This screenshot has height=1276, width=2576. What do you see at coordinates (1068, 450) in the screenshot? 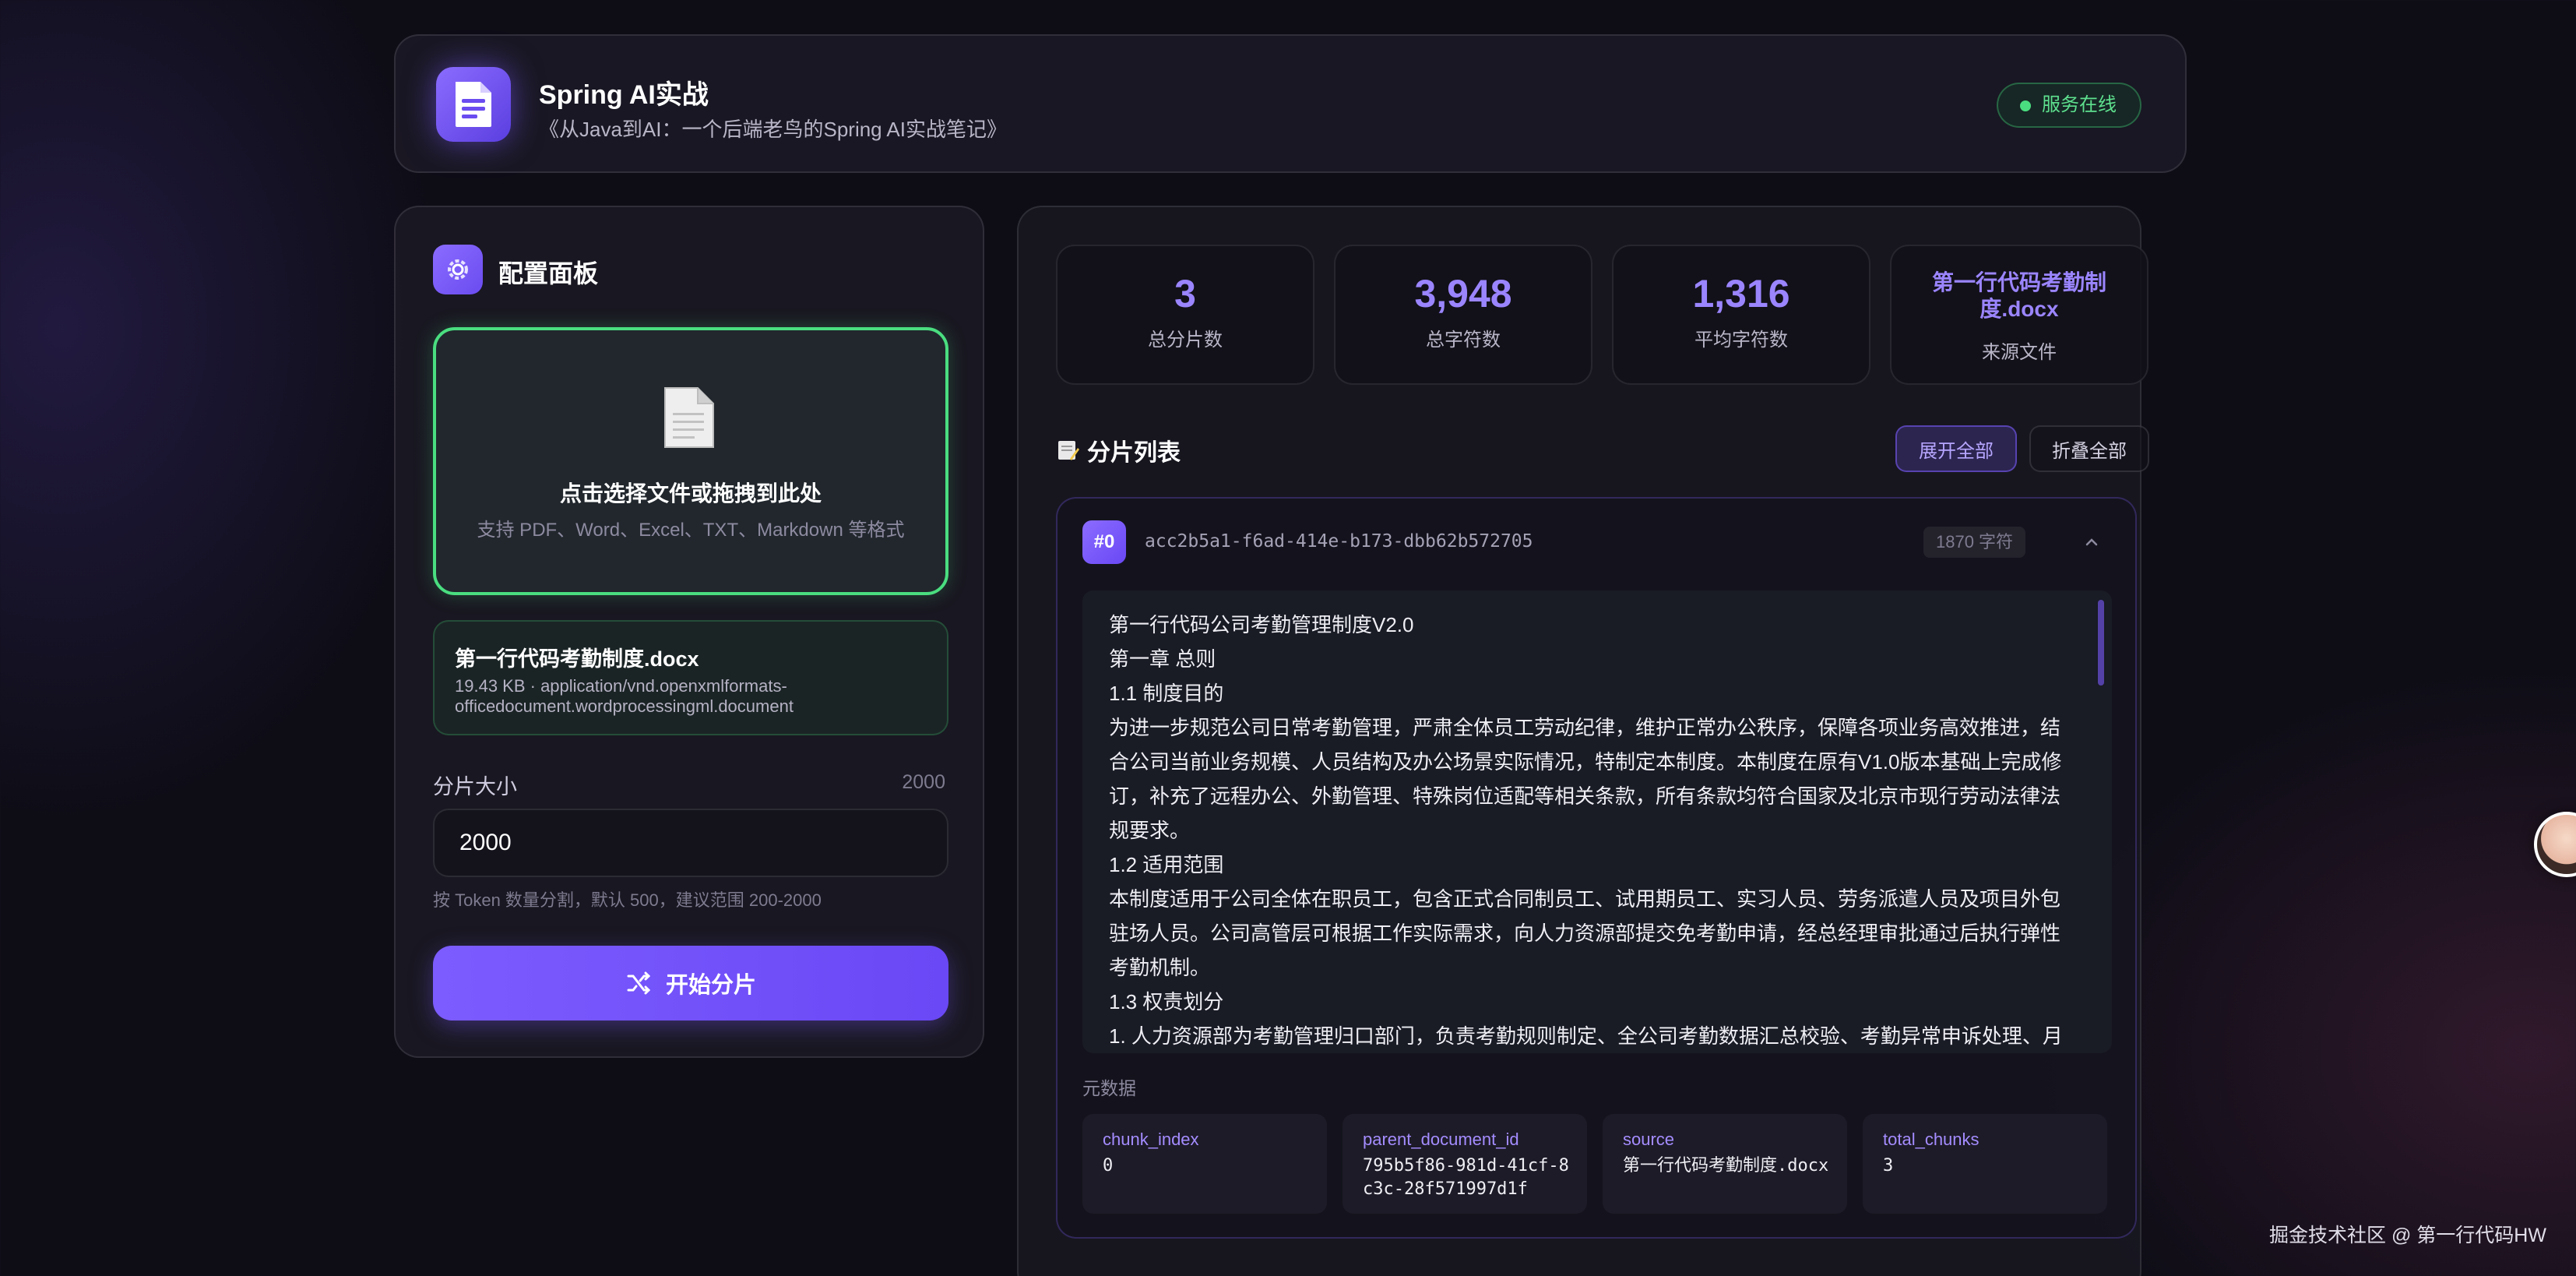
I see `memo-icon` at bounding box center [1068, 450].